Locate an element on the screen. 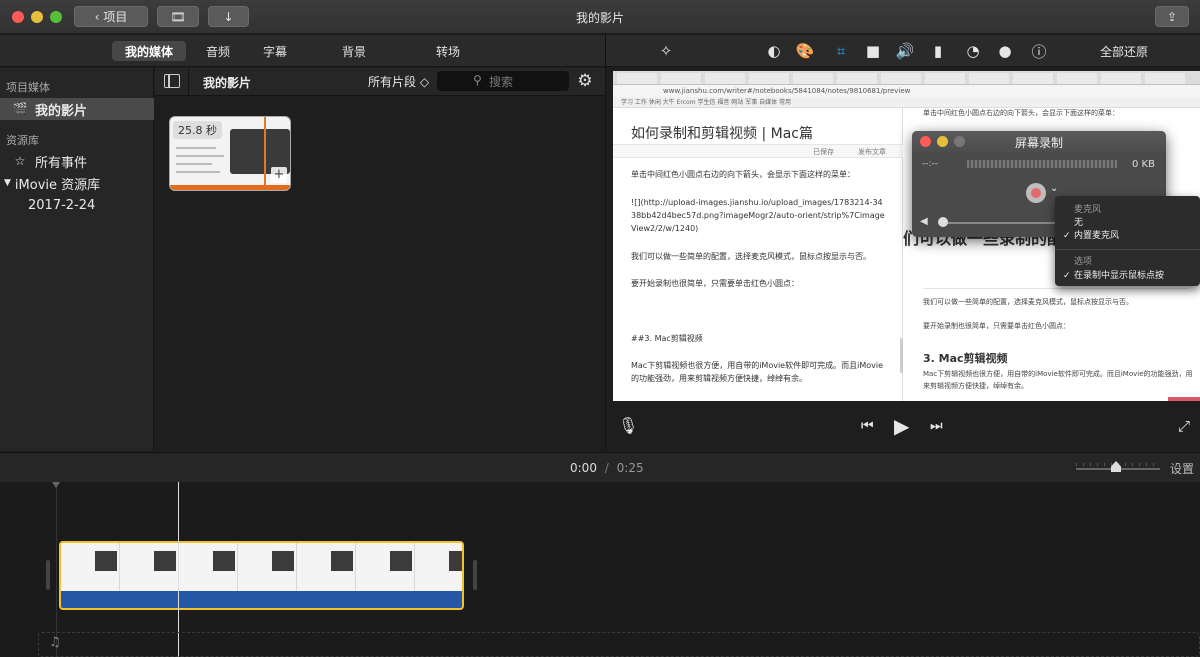 Image resolution: width=1200 pixels, height=657 pixels. record-button-icon is located at coordinates (1036, 193).